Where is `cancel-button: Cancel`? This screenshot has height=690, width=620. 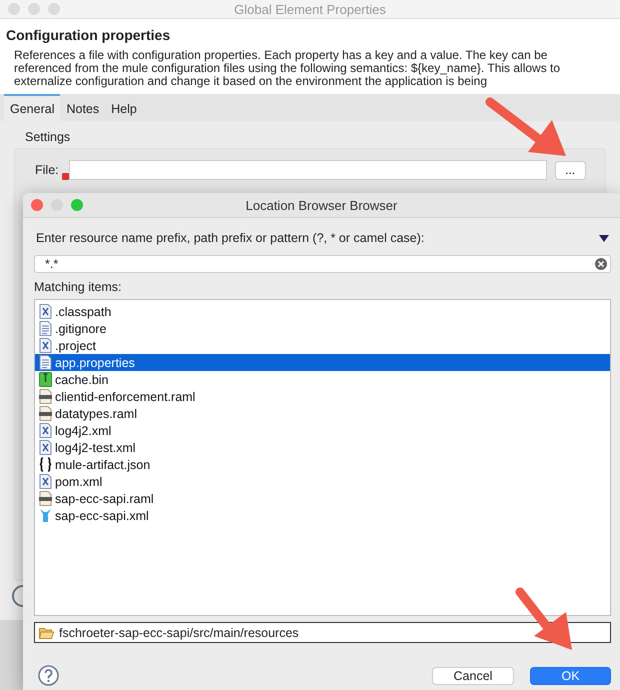
cancel-button: Cancel is located at coordinates (473, 675).